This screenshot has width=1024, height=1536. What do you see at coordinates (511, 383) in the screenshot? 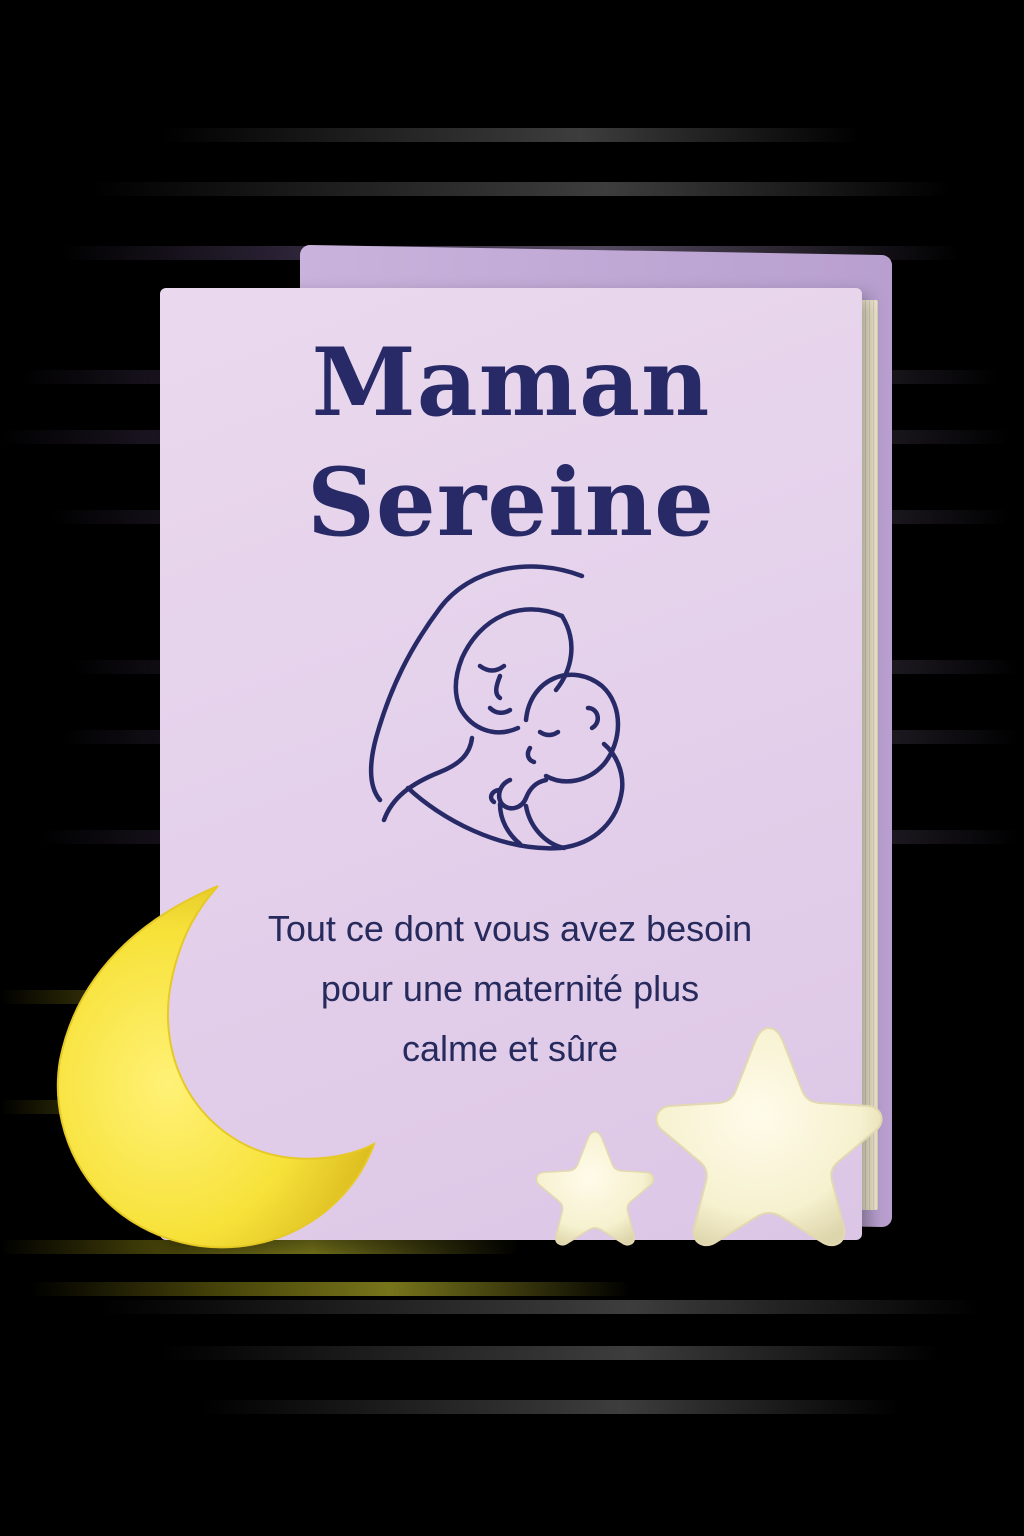
I see `book-title-line-1: Maman` at bounding box center [511, 383].